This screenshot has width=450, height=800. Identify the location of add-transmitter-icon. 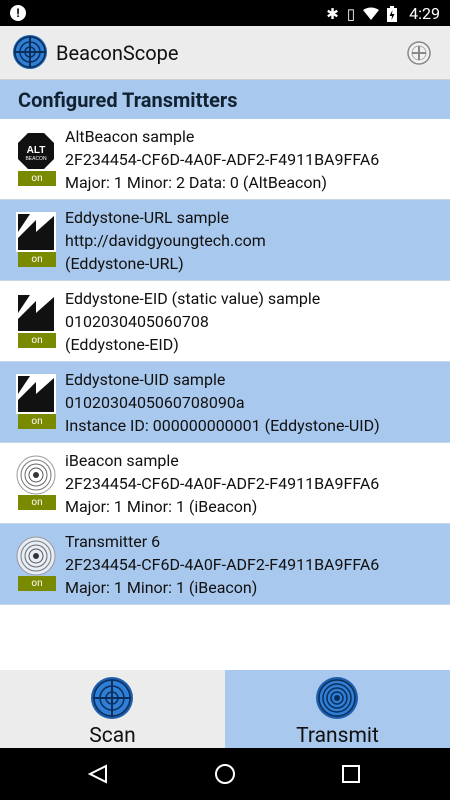
(419, 53).